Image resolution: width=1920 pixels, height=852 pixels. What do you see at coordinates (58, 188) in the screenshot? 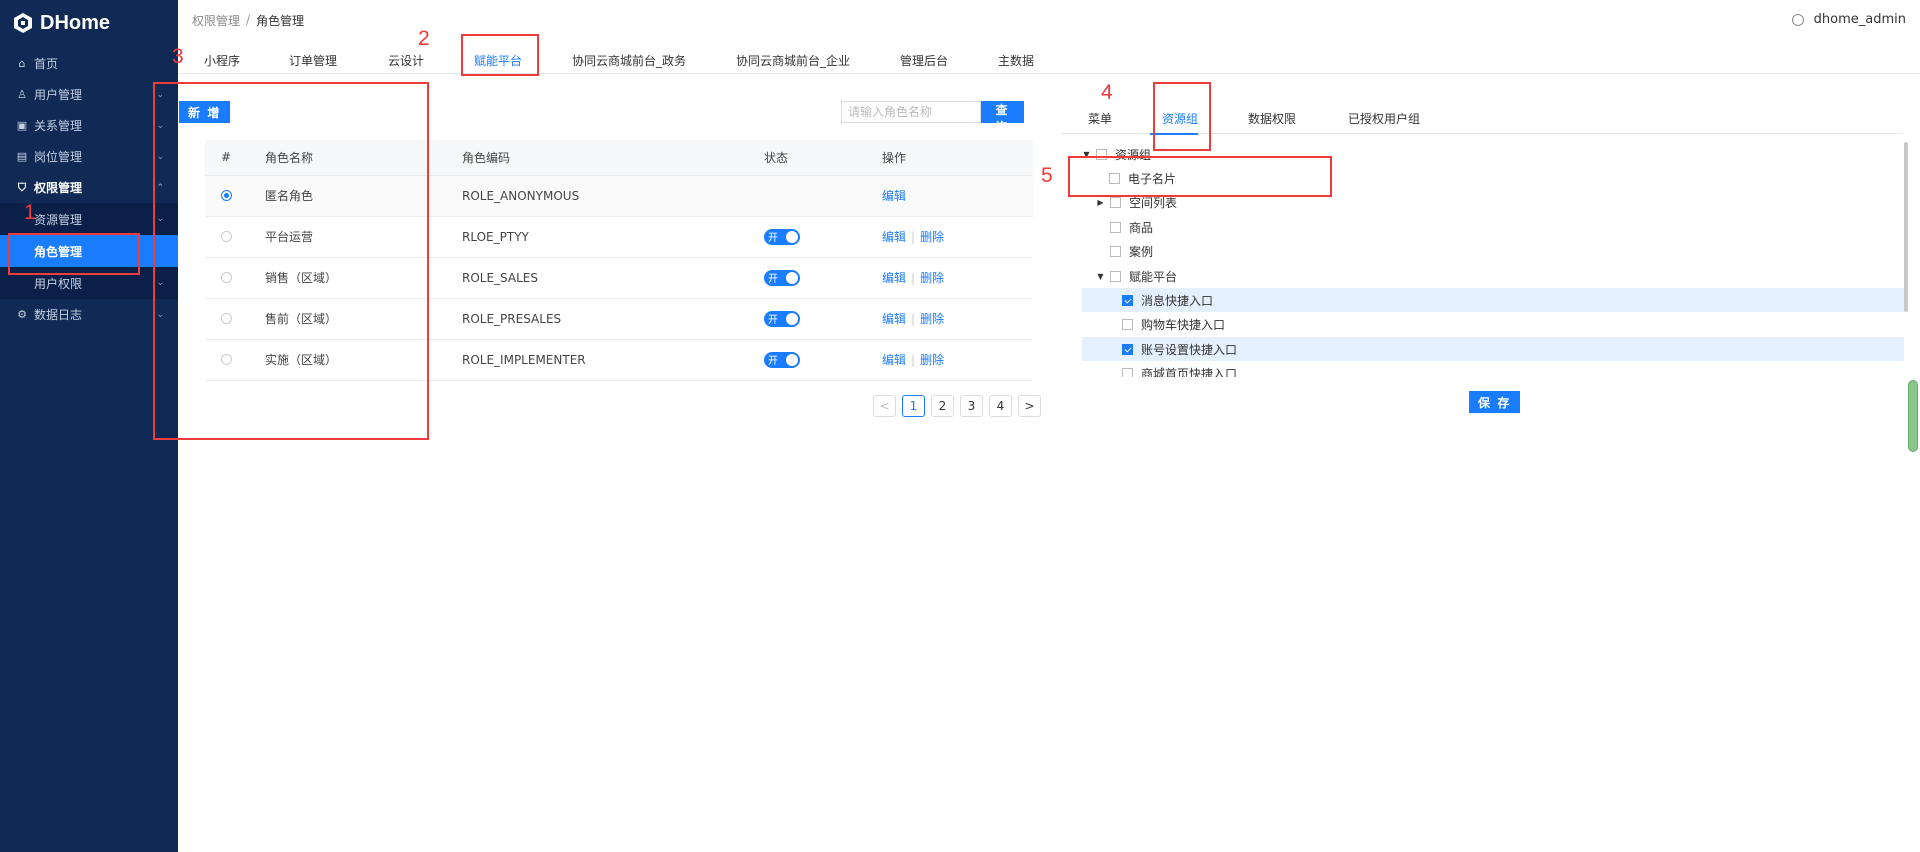
I see `sidebar-item-label: 权限管理` at bounding box center [58, 188].